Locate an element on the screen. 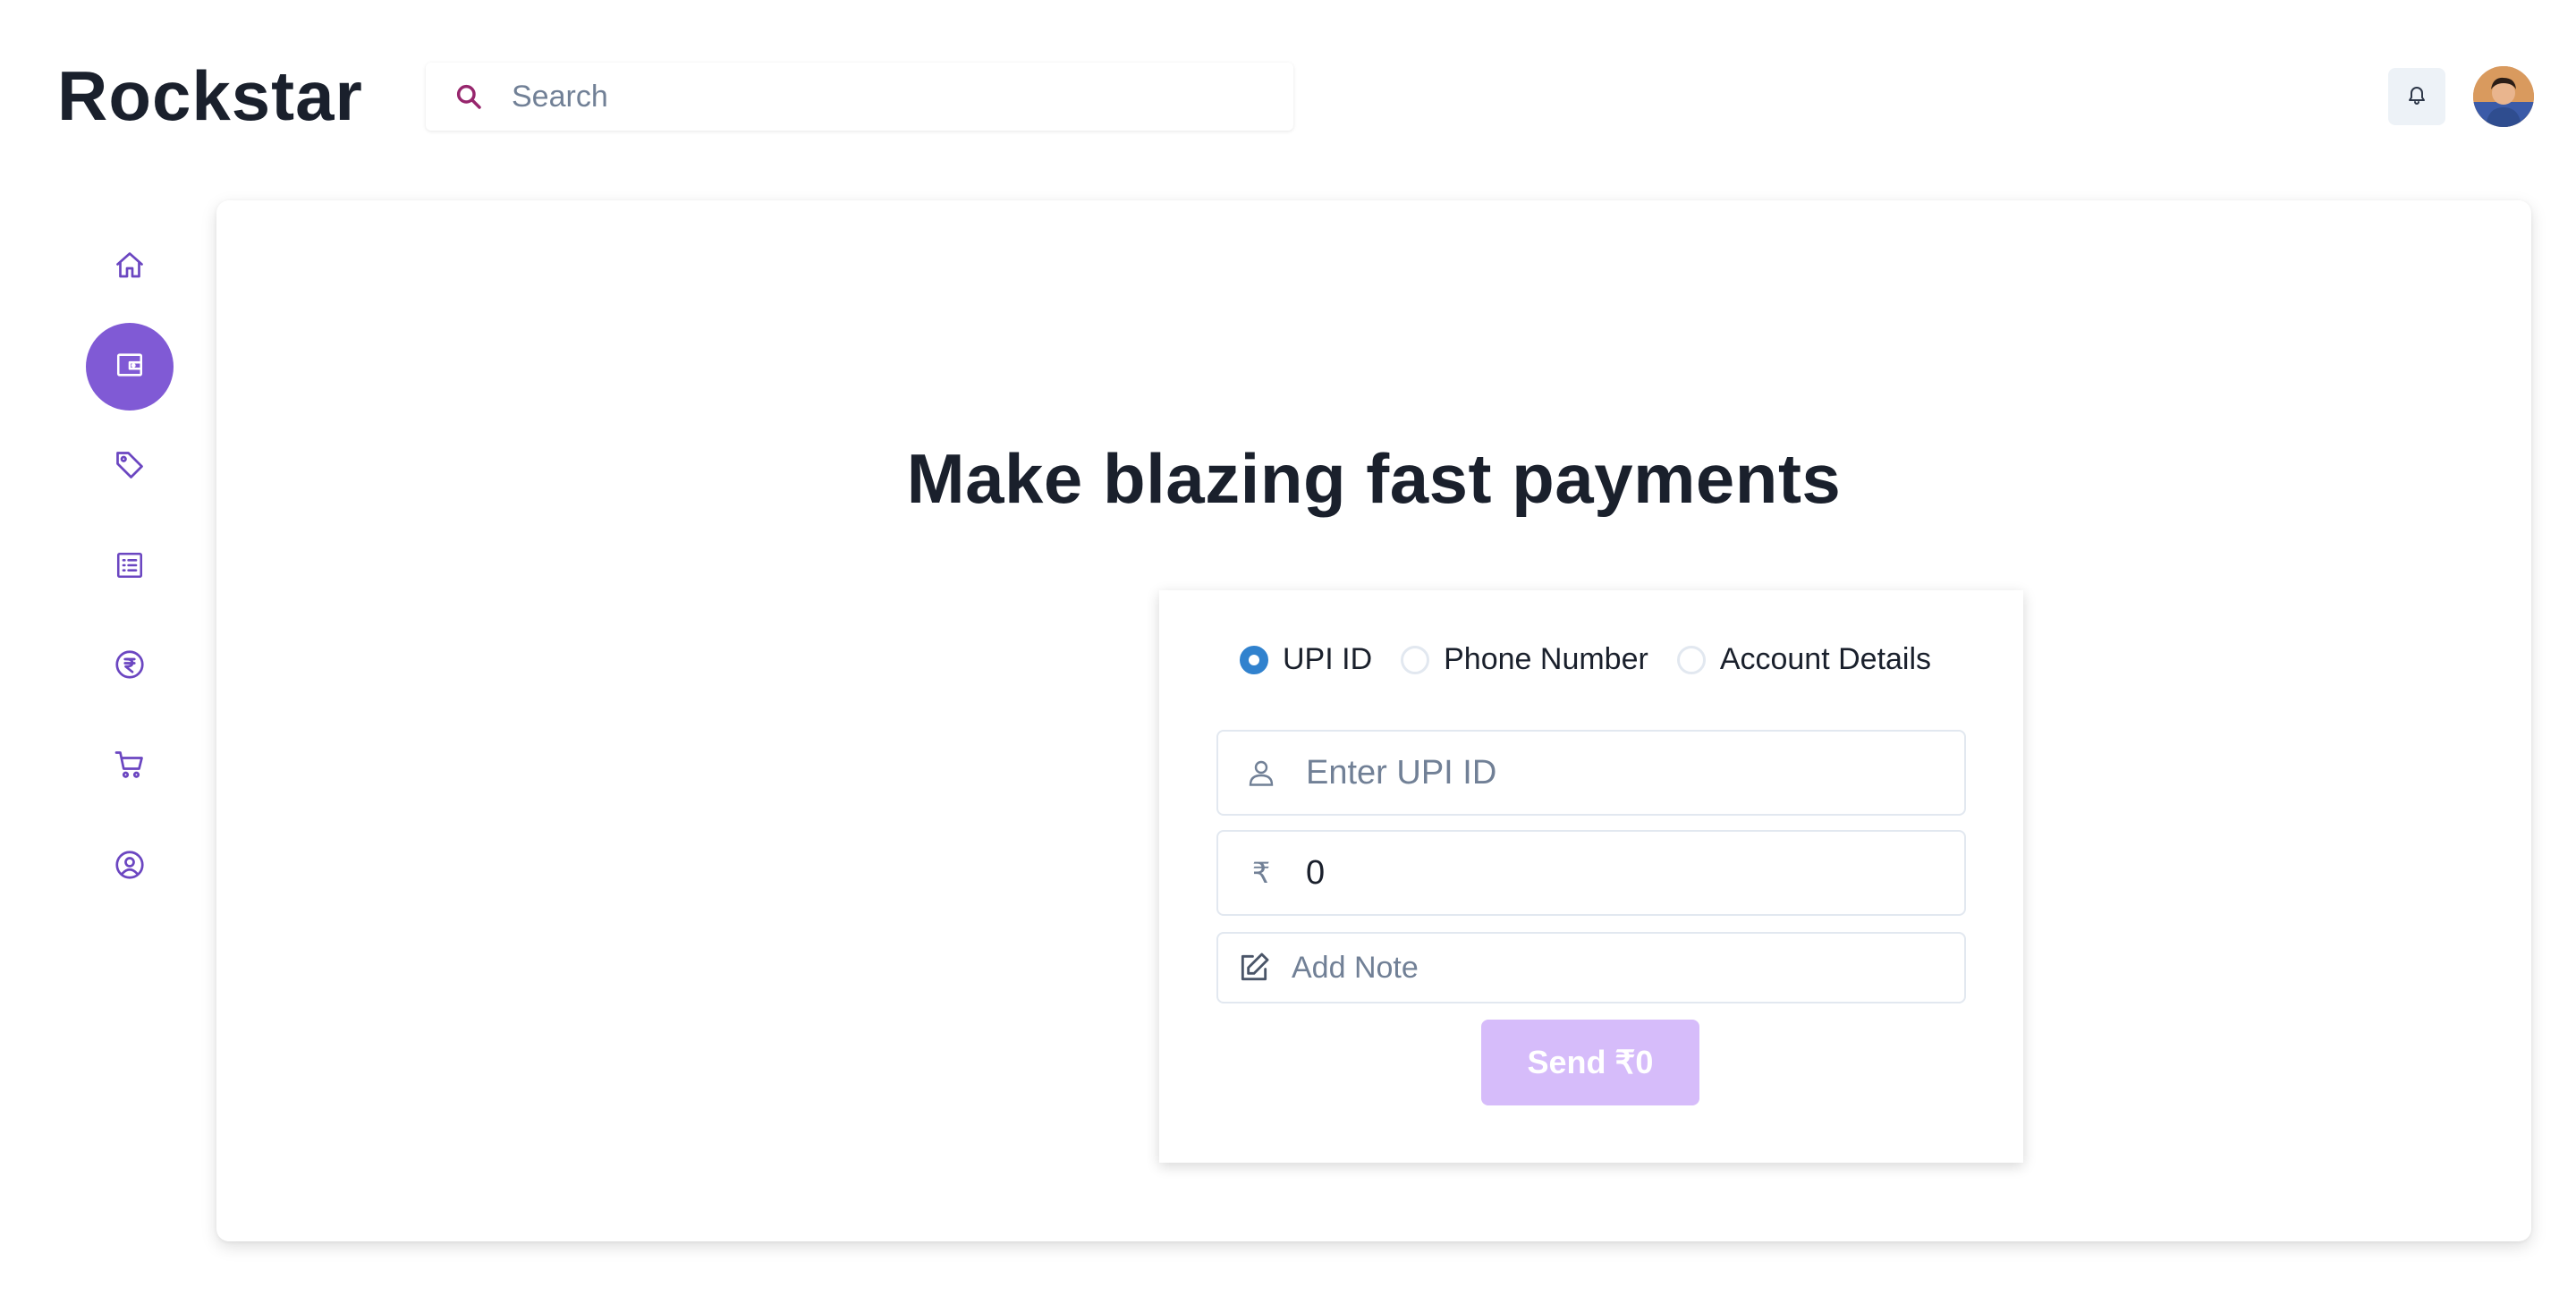 The image size is (2576, 1304). upi-id-input is located at coordinates (1617, 772).